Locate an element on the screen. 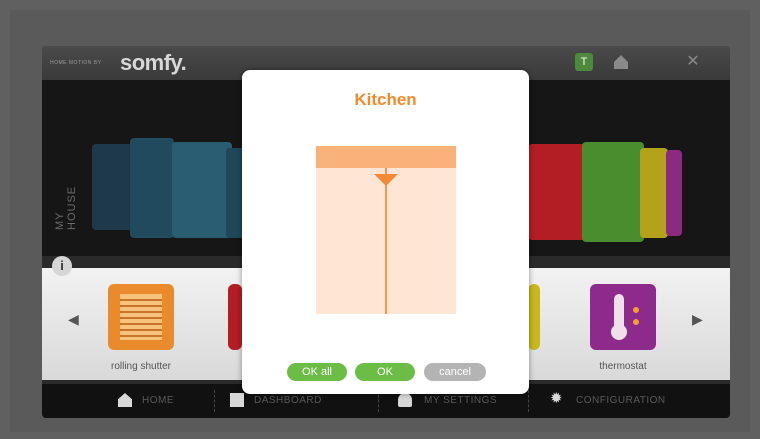 The image size is (760, 439). ok-button: OK is located at coordinates (385, 372).